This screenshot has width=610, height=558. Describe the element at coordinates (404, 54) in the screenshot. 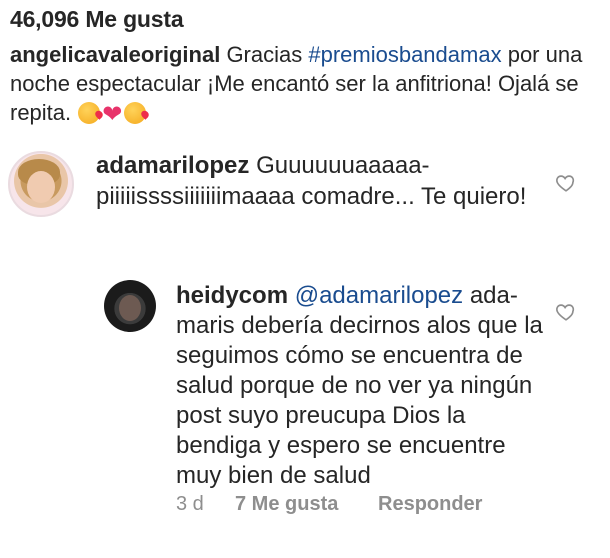

I see `caption-hashtag: #premiosbandamax` at that location.